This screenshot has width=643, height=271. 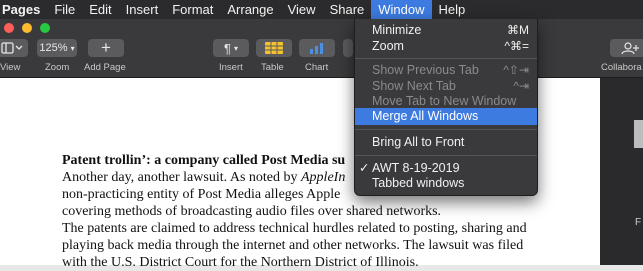 What do you see at coordinates (444, 101) in the screenshot?
I see `menu-item-label: Move Tab to New Window` at bounding box center [444, 101].